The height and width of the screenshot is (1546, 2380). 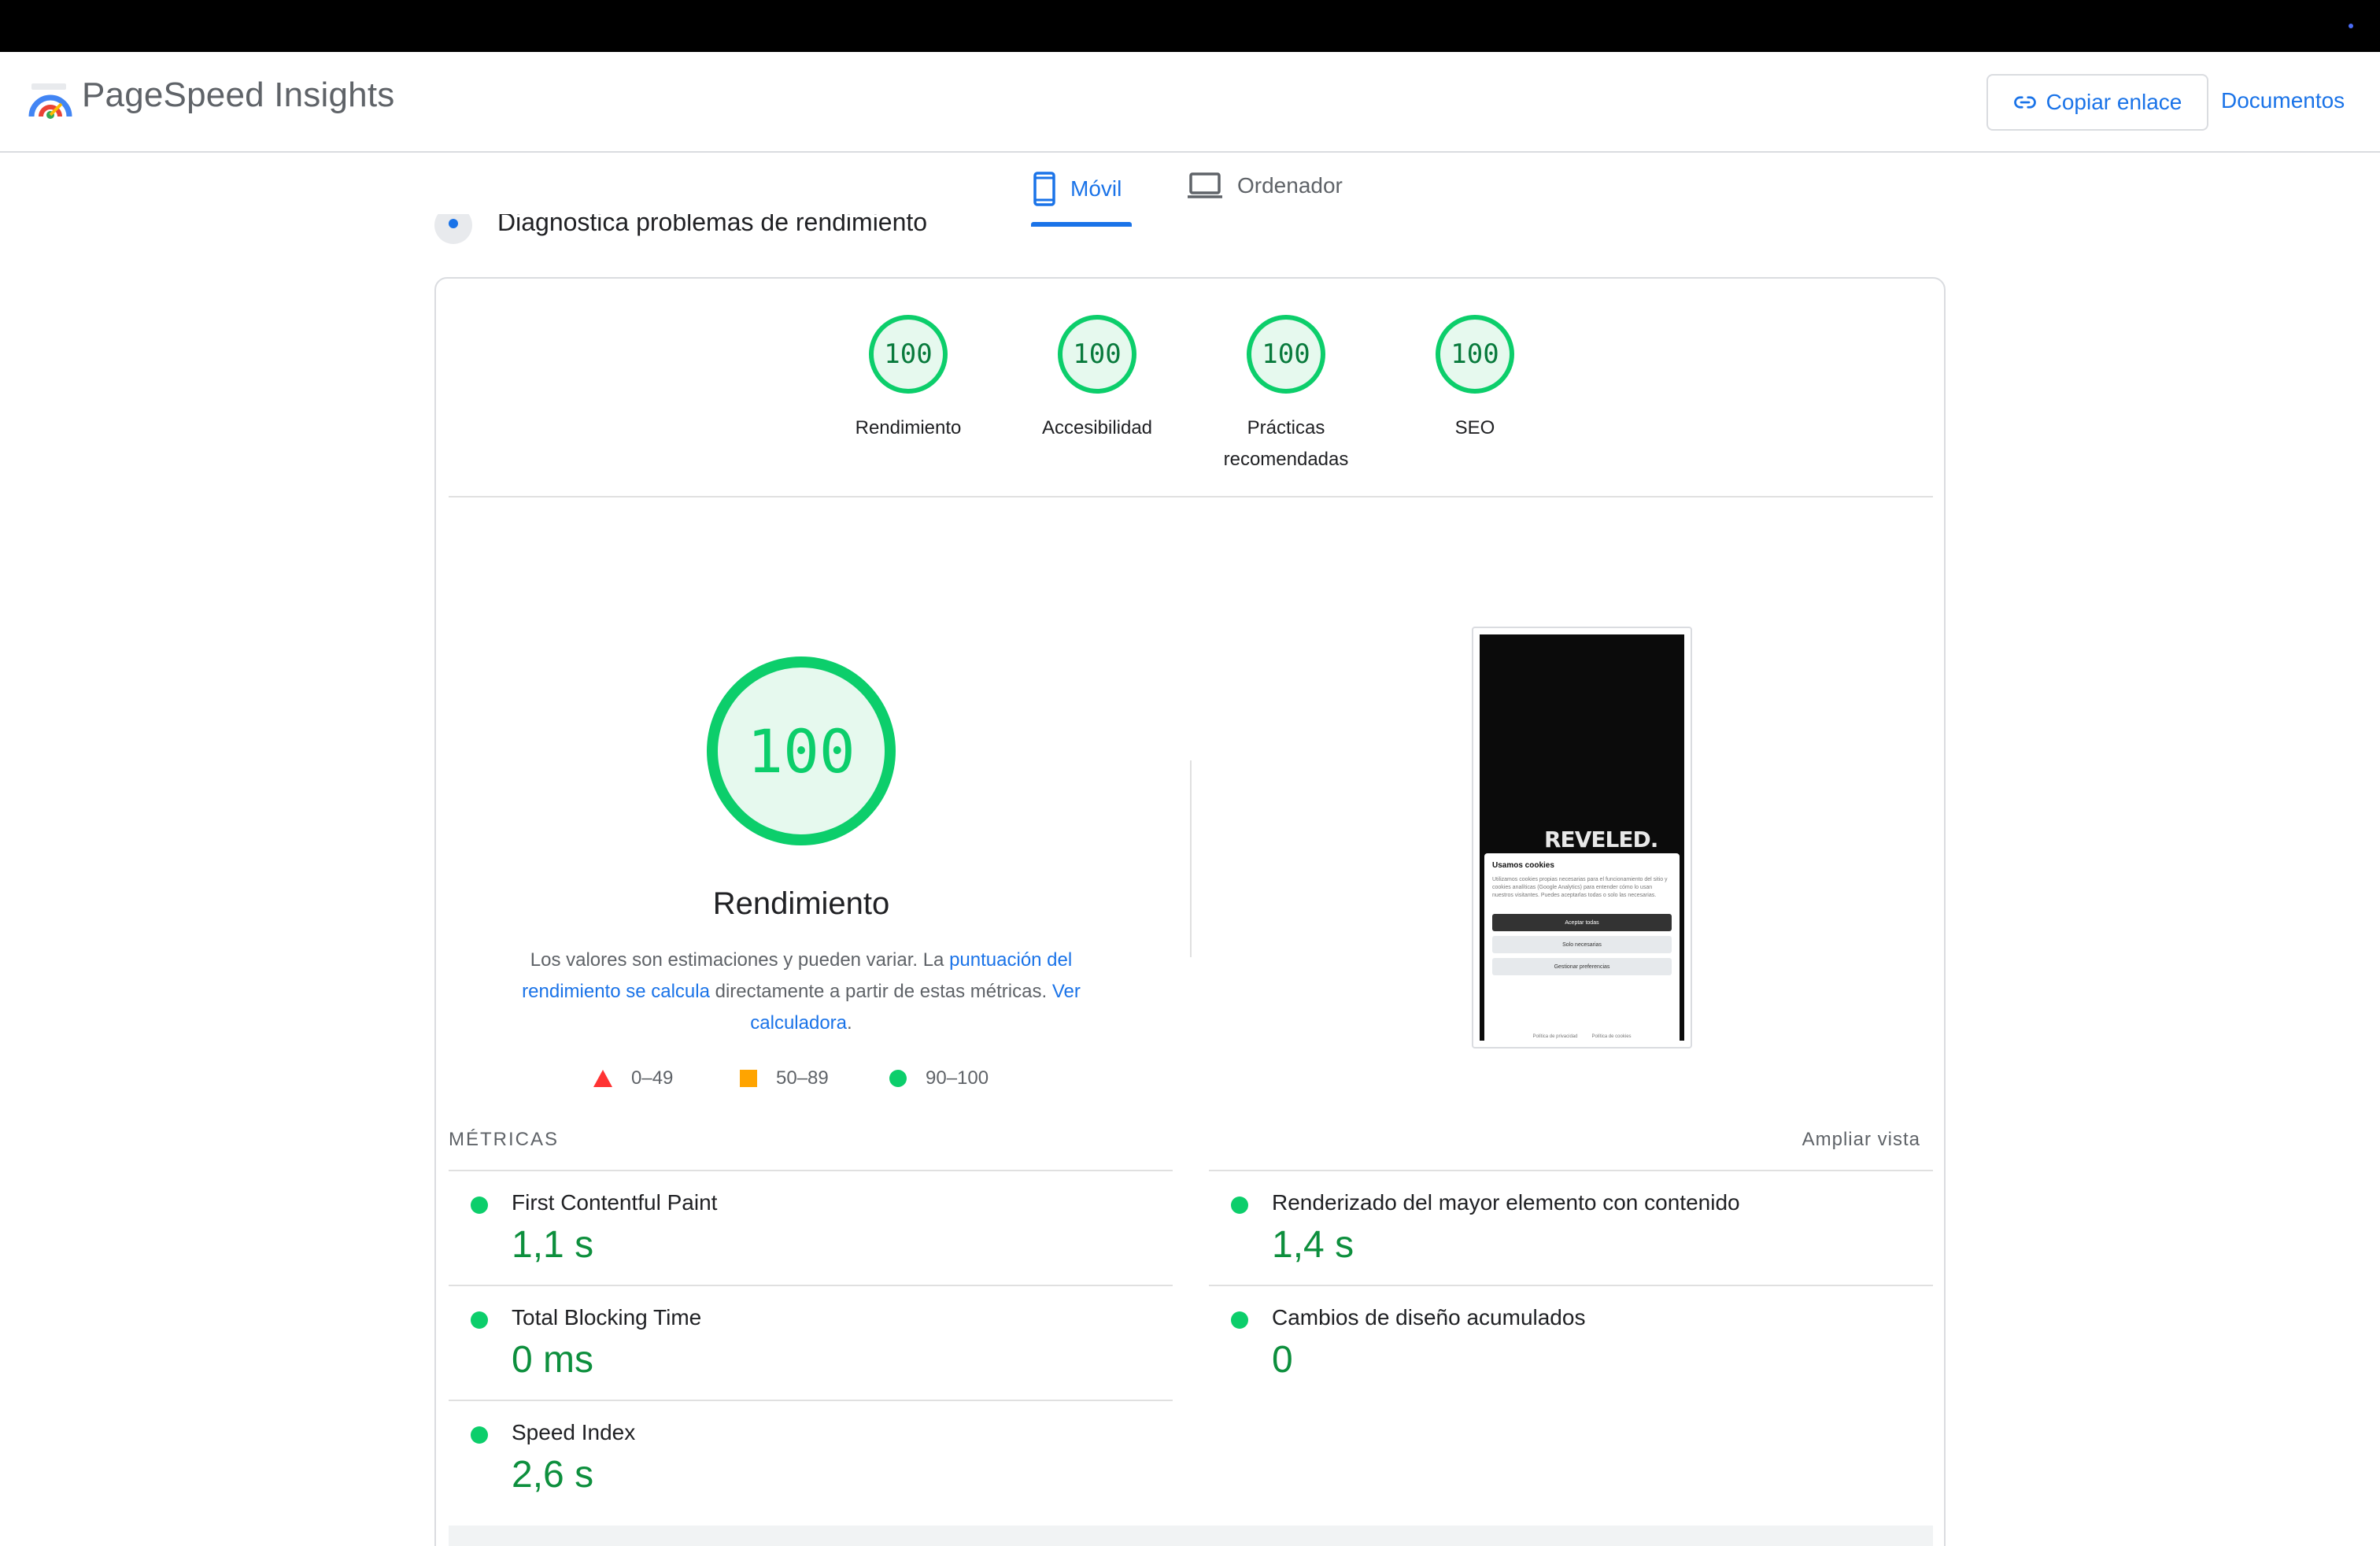 What do you see at coordinates (1582, 922) in the screenshot?
I see `accept-all-button: Aceptar todas` at bounding box center [1582, 922].